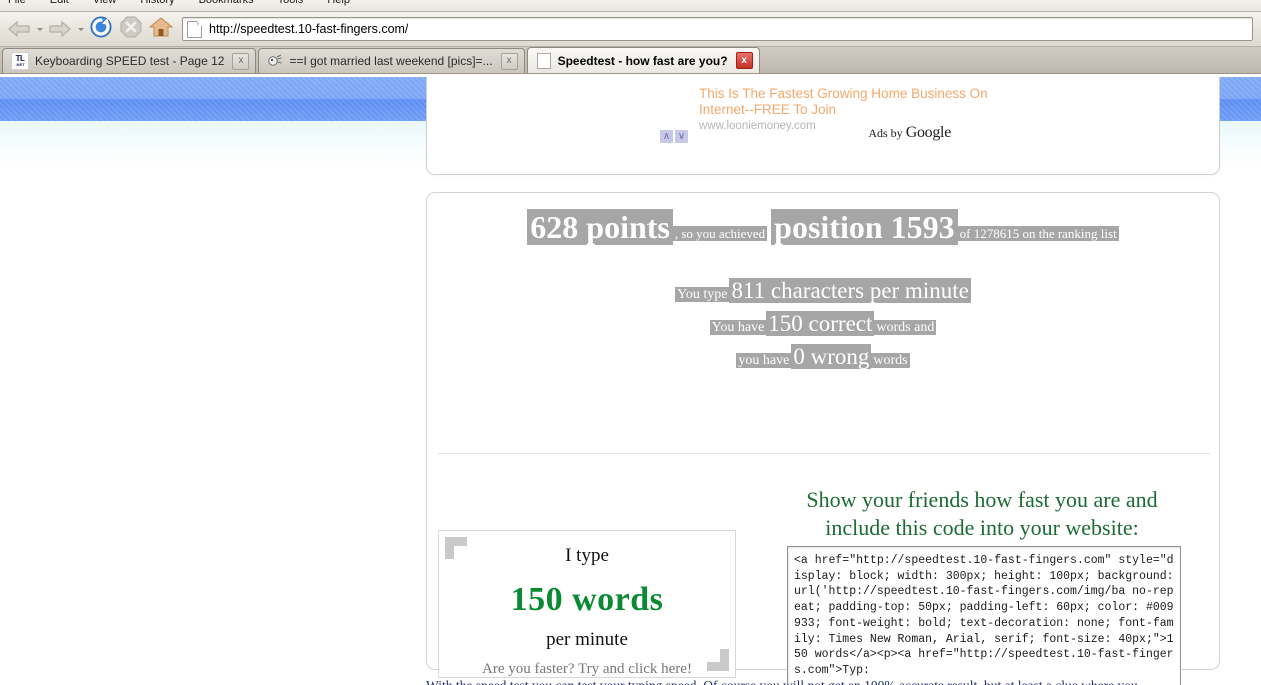 The width and height of the screenshot is (1261, 685). What do you see at coordinates (764, 360) in the screenshot?
I see `wrong-prefix: you have` at bounding box center [764, 360].